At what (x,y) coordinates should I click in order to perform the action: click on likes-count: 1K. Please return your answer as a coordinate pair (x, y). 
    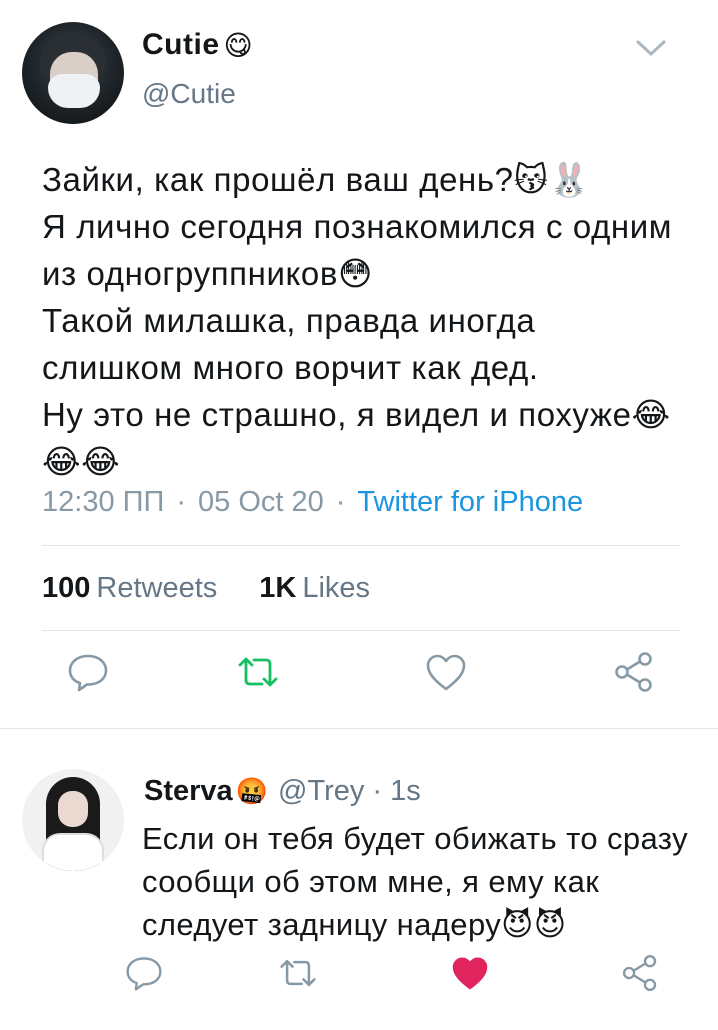
    Looking at the image, I should click on (278, 588).